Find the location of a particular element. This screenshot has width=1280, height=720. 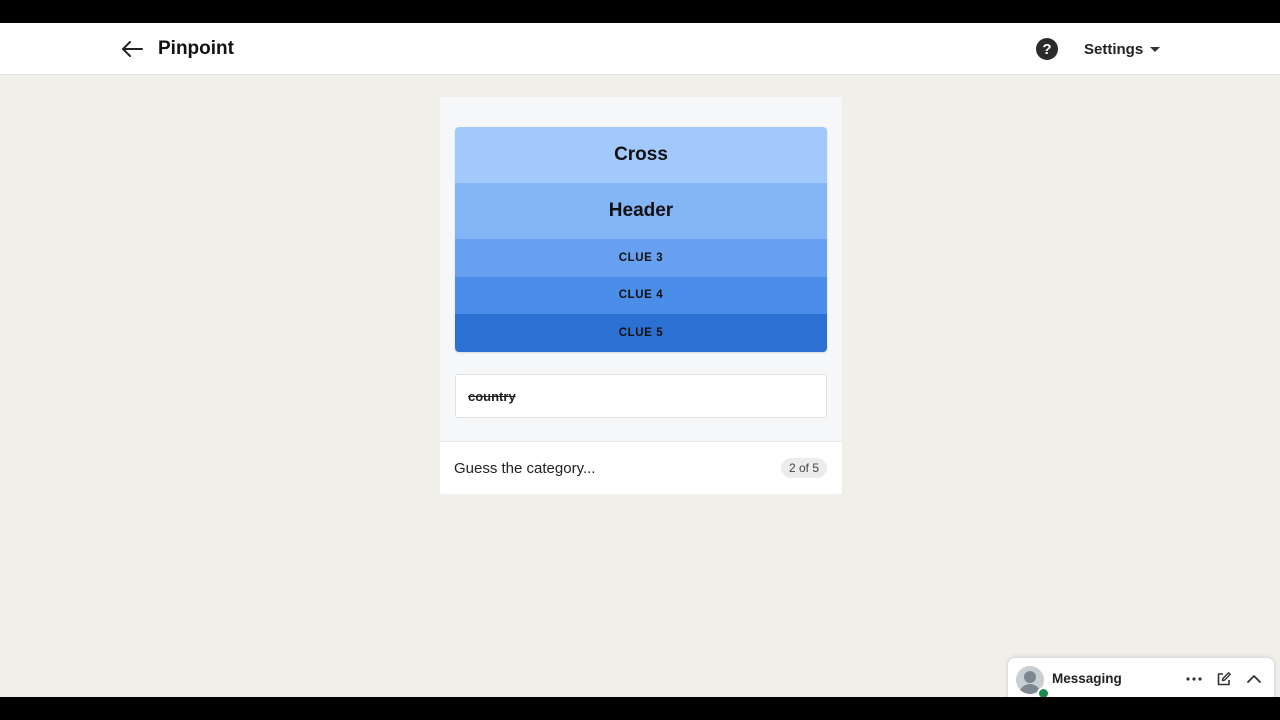

compose-icon is located at coordinates (1224, 679).